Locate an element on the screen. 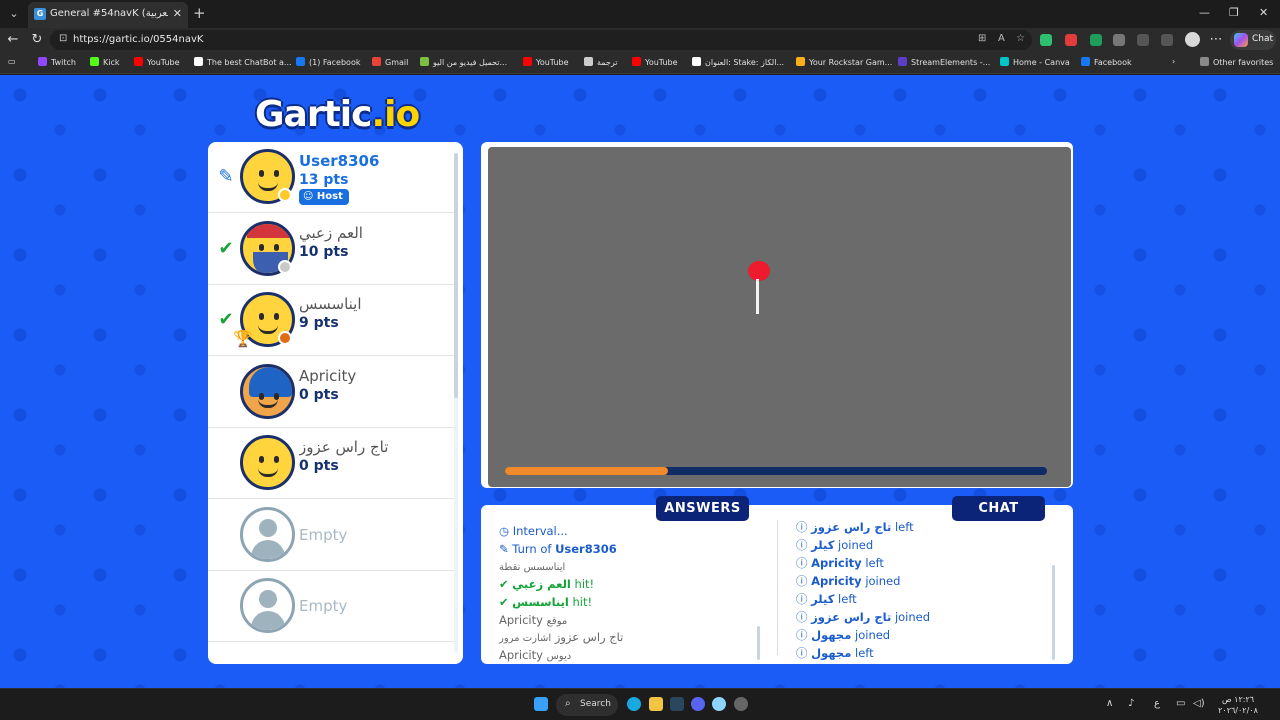 This screenshot has height=720, width=1280. extension-red-icon is located at coordinates (1071, 40).